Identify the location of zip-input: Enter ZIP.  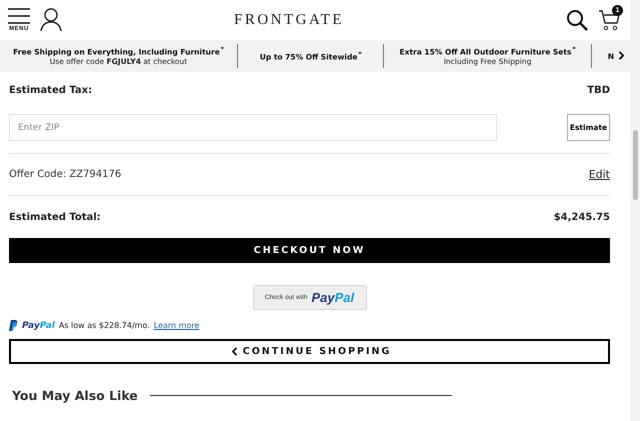
(253, 127).